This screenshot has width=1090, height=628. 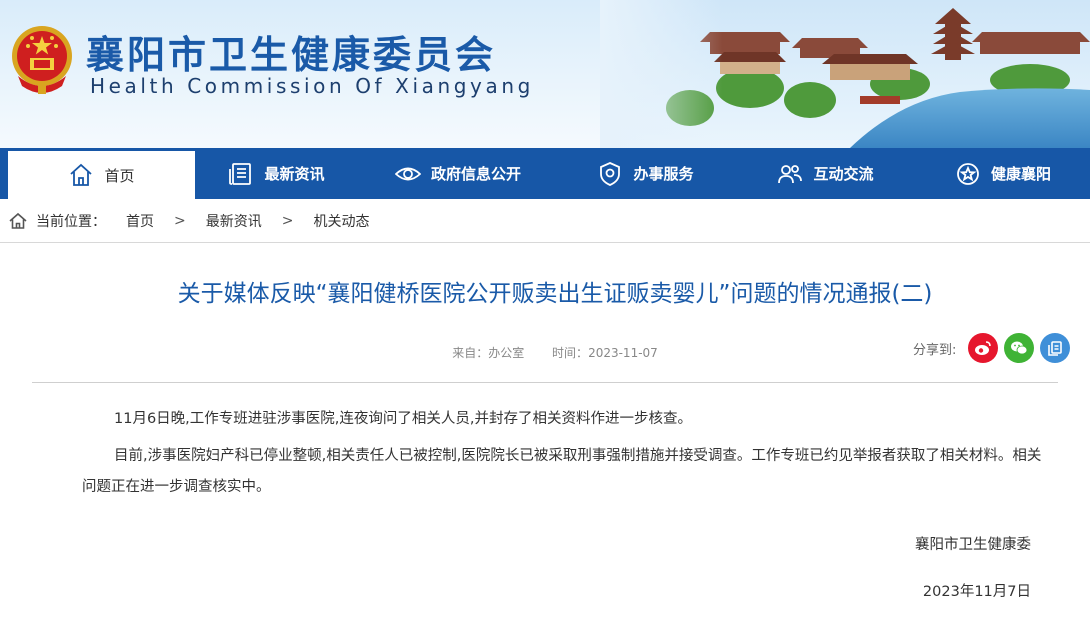 What do you see at coordinates (976, 592) in the screenshot?
I see `article-date: 2023年11月7日` at bounding box center [976, 592].